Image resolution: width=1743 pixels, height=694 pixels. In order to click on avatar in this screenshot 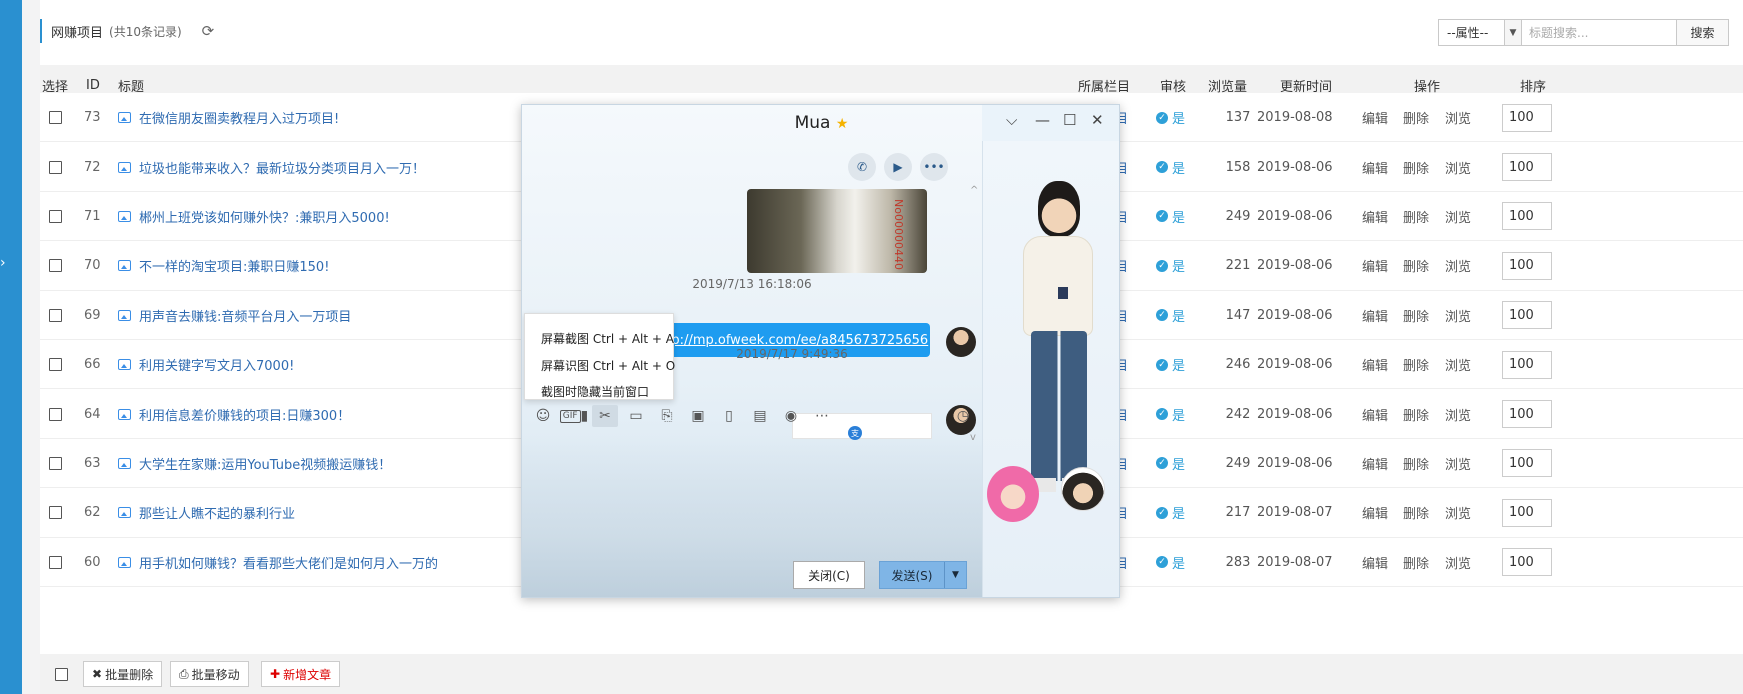, I will do `click(1083, 489)`.